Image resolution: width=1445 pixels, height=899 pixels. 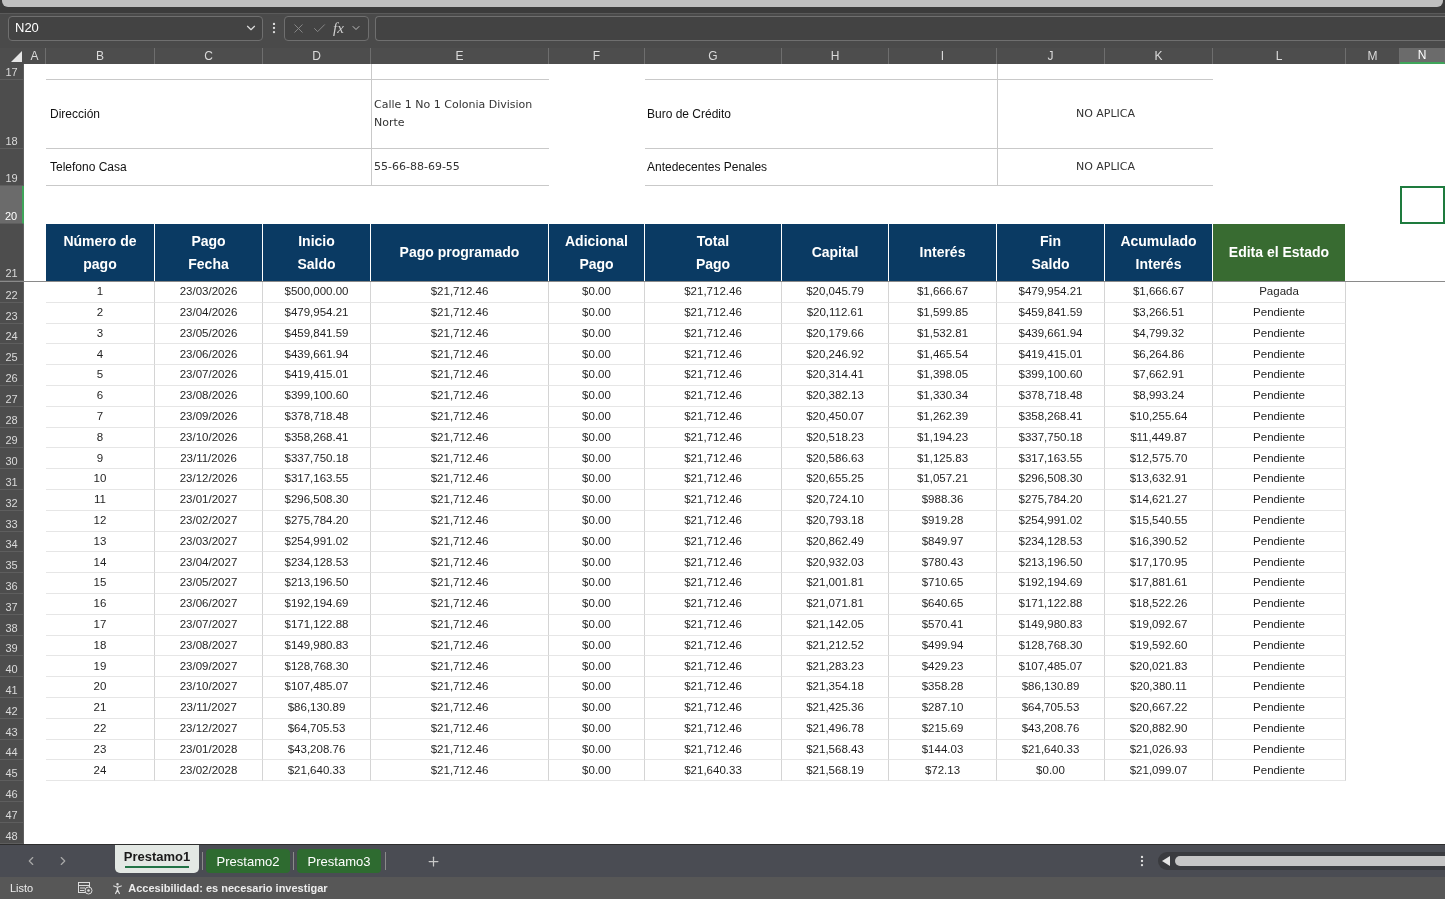 What do you see at coordinates (835, 729) in the screenshot?
I see `table-cell: $21,496.78` at bounding box center [835, 729].